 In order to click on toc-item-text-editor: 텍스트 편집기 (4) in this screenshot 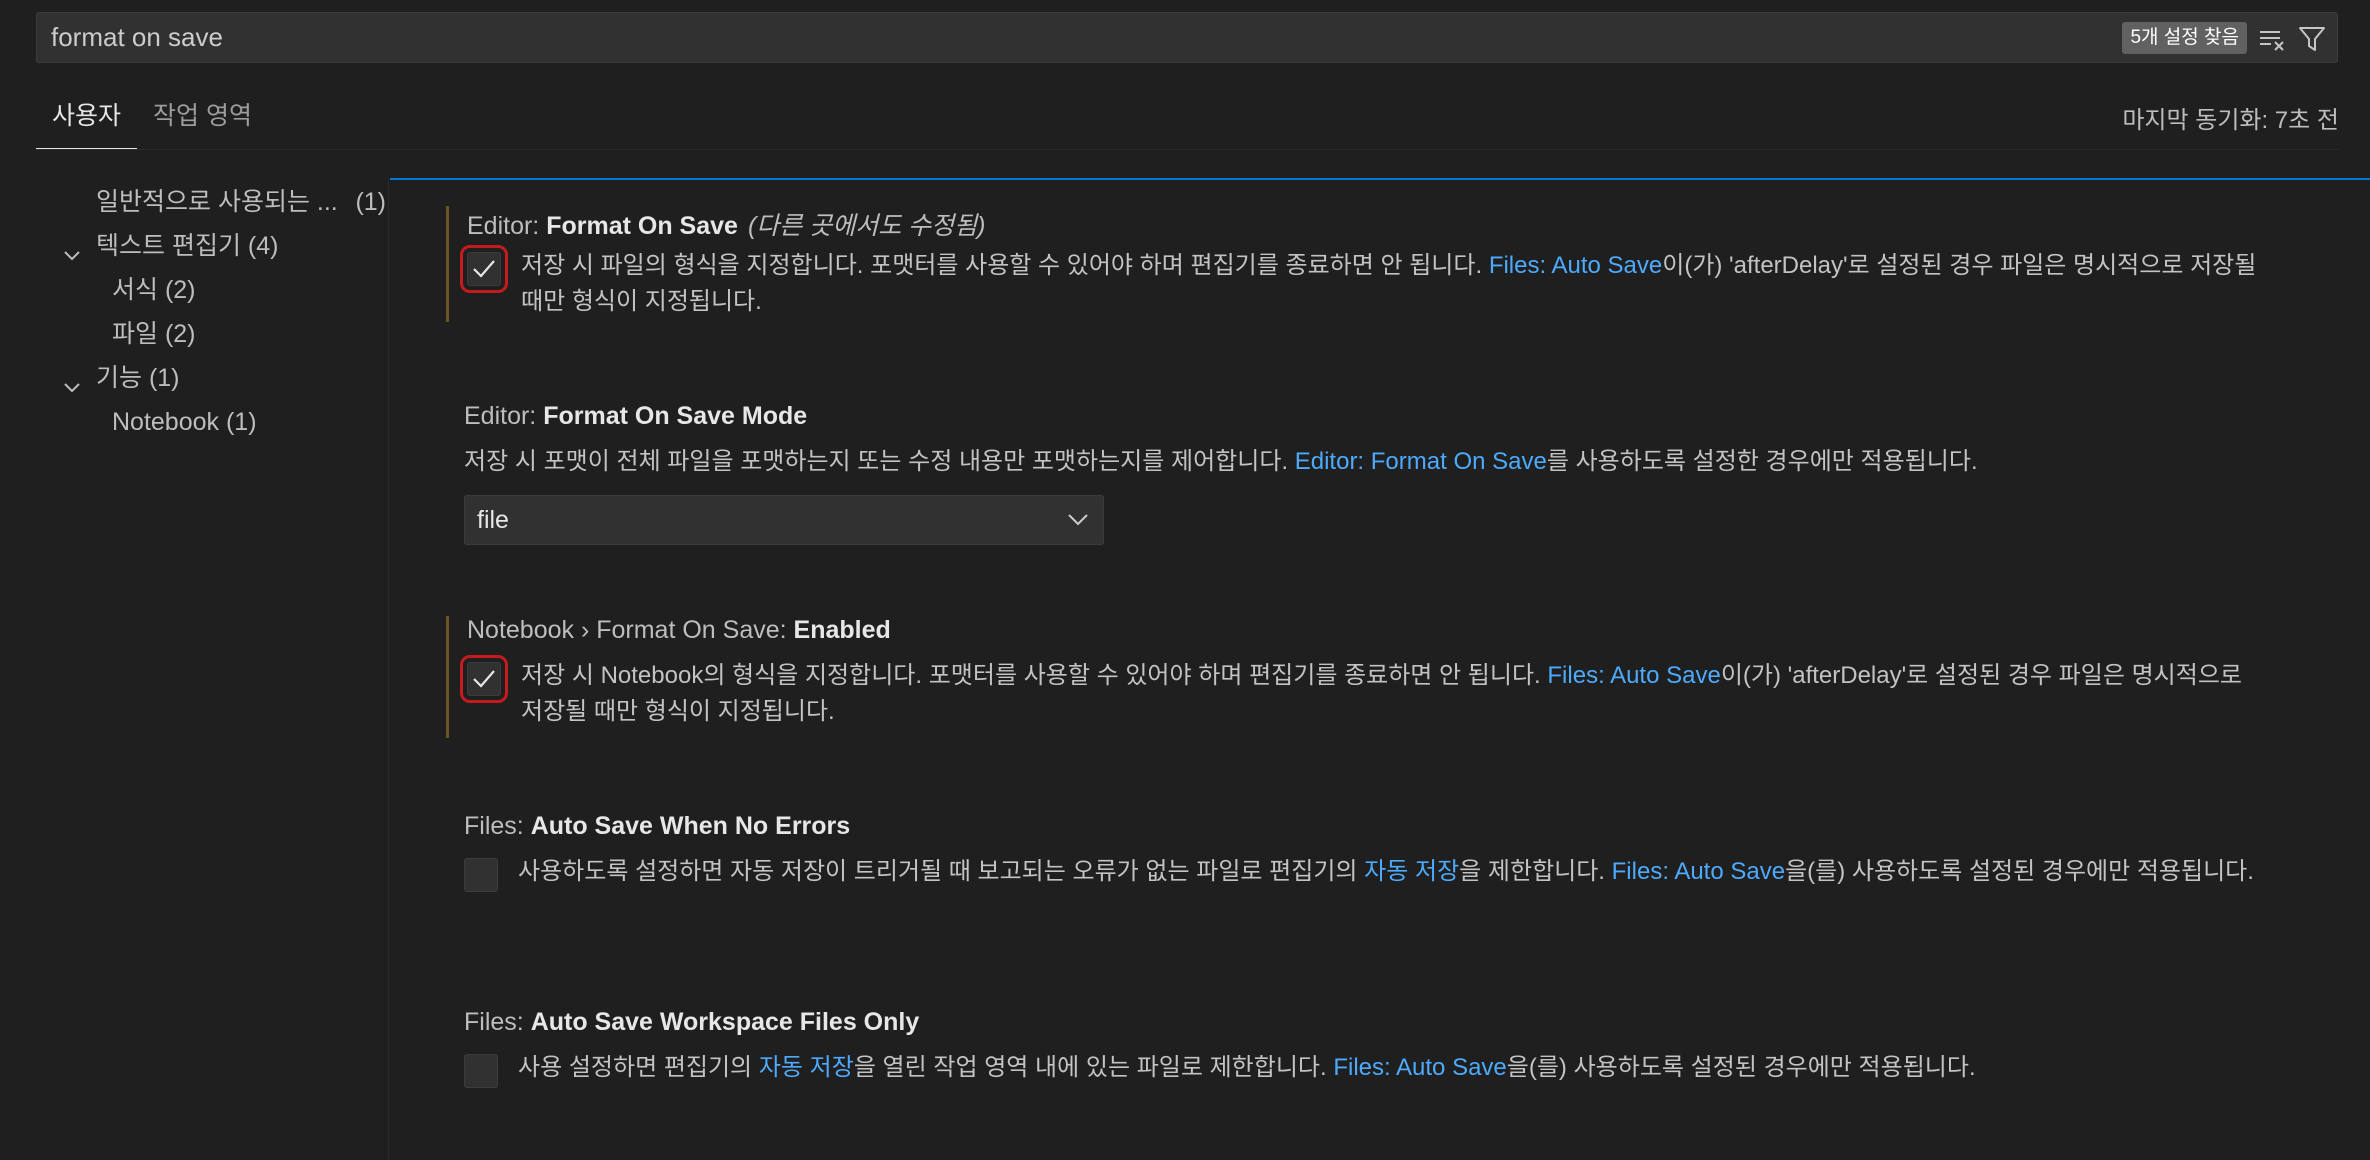, I will do `click(211, 246)`.